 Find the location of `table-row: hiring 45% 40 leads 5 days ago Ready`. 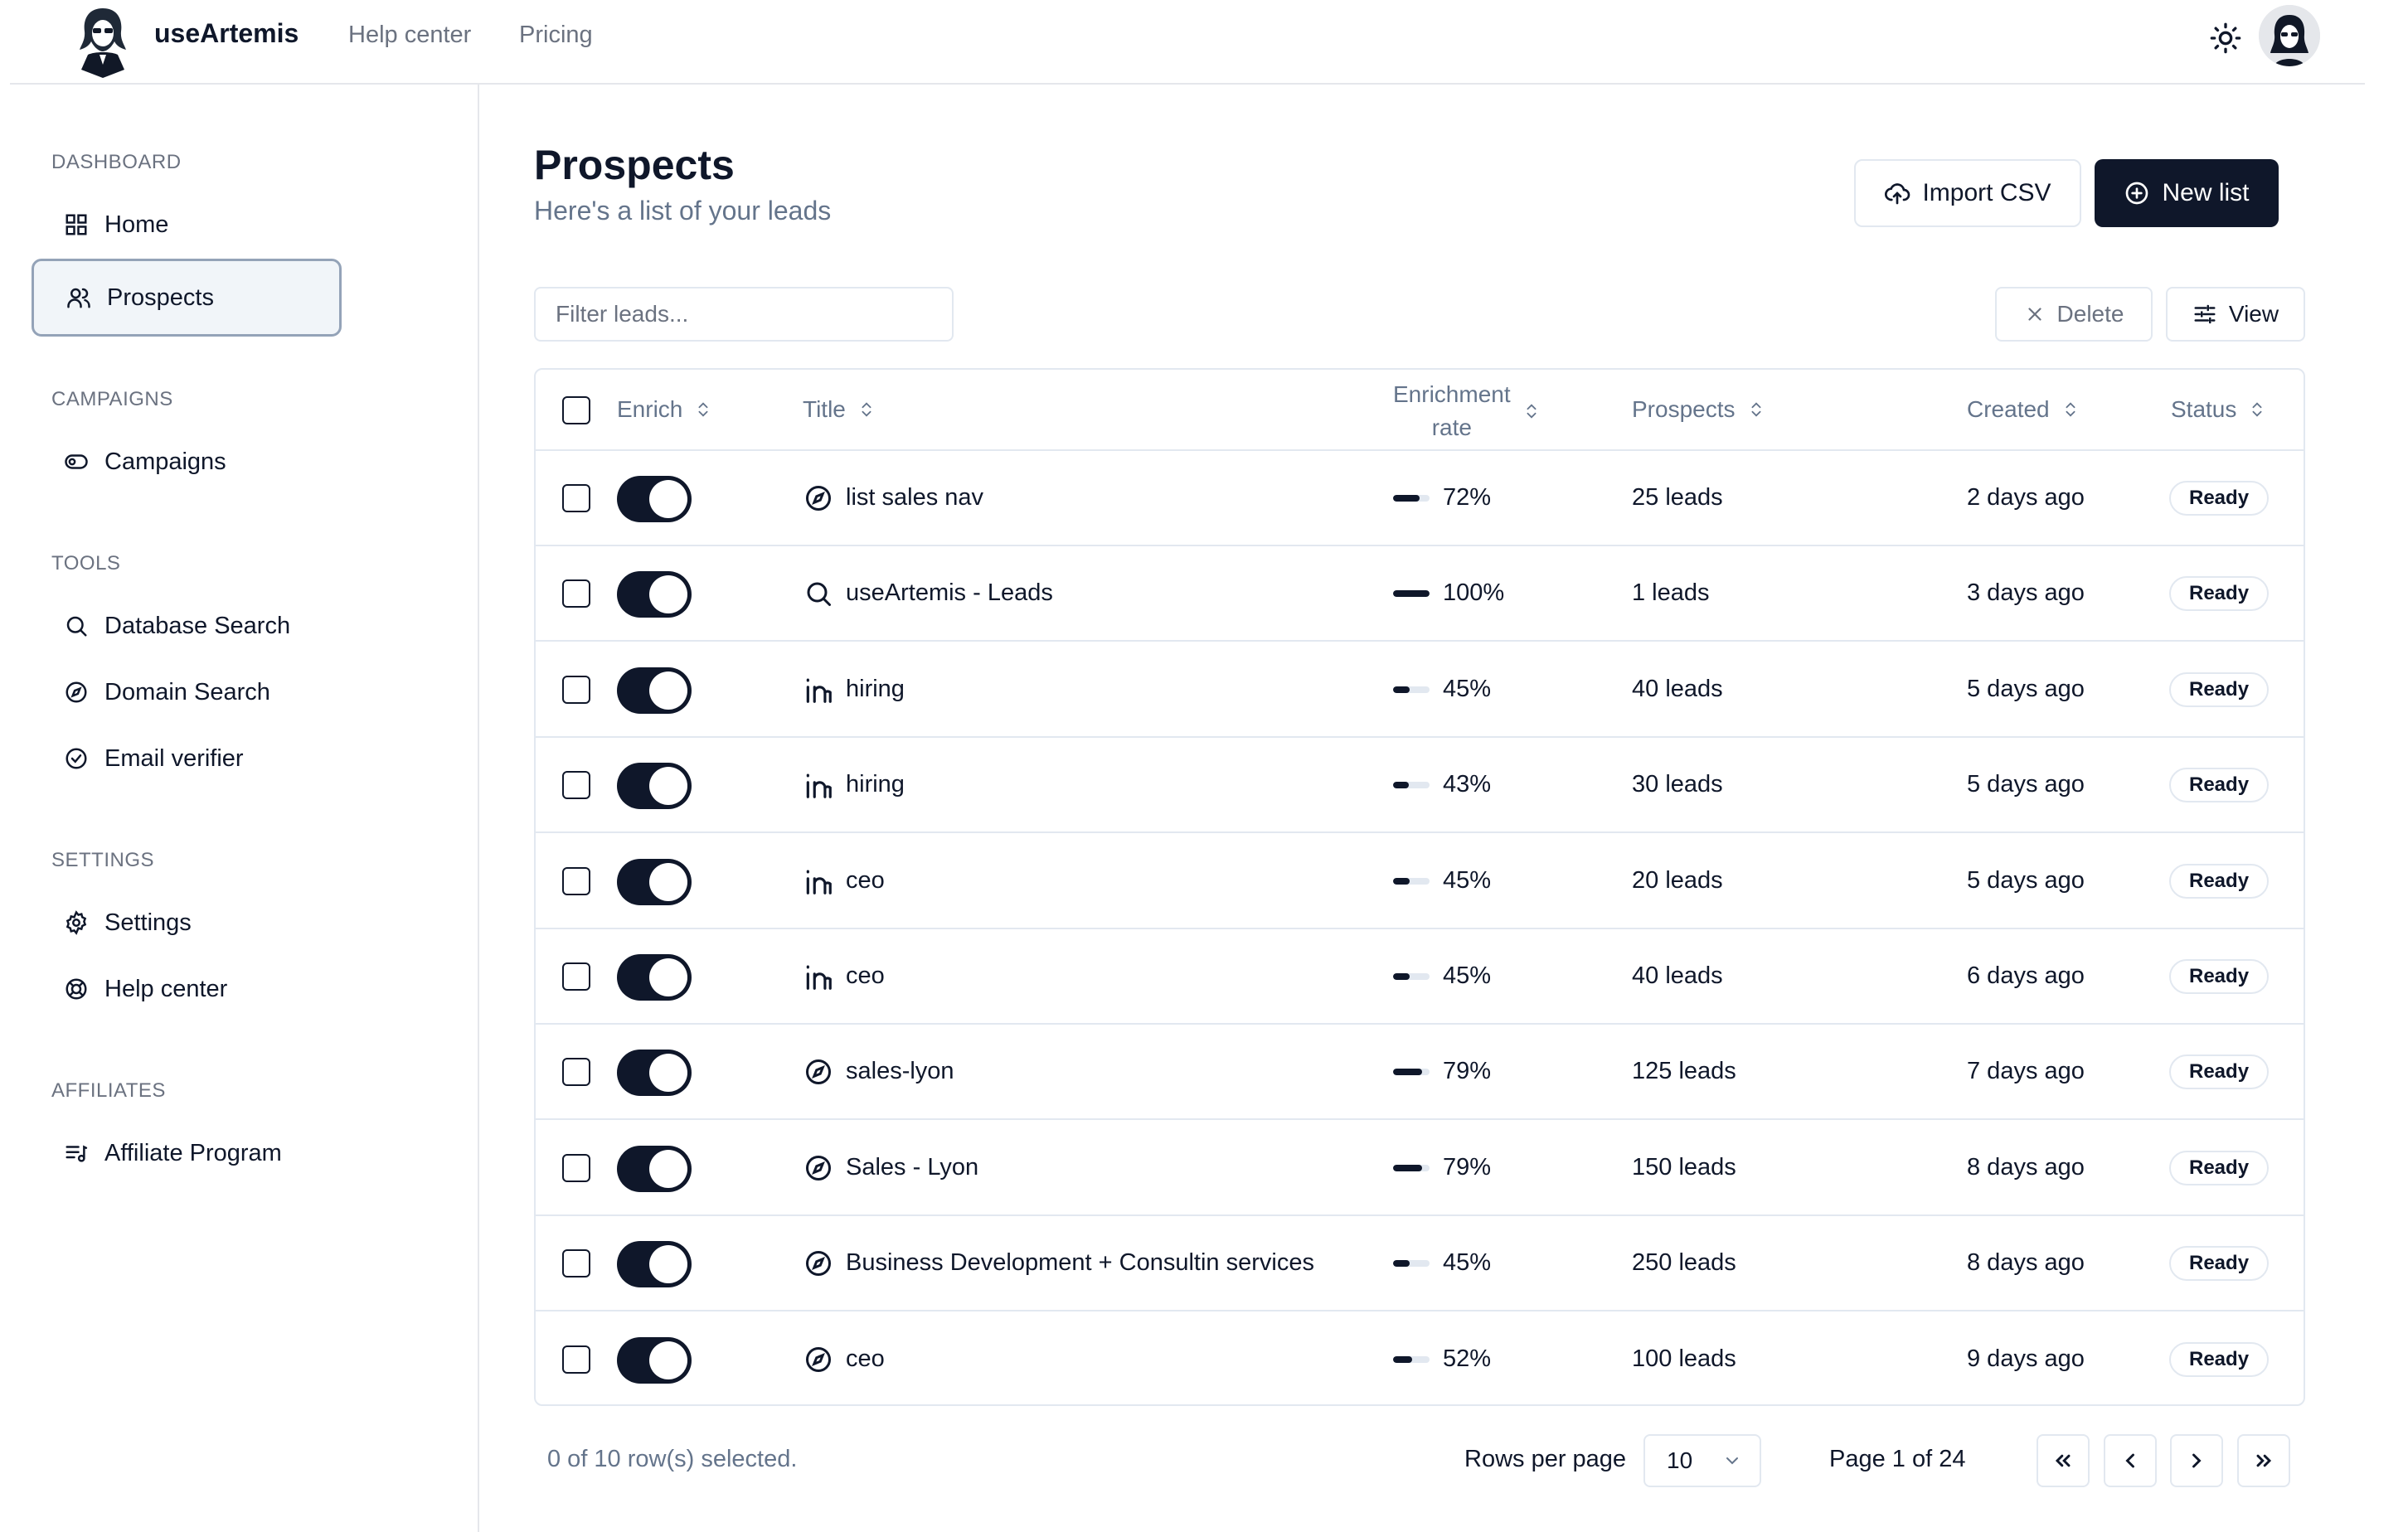

table-row: hiring 45% 40 leads 5 days ago Ready is located at coordinates (1420, 690).